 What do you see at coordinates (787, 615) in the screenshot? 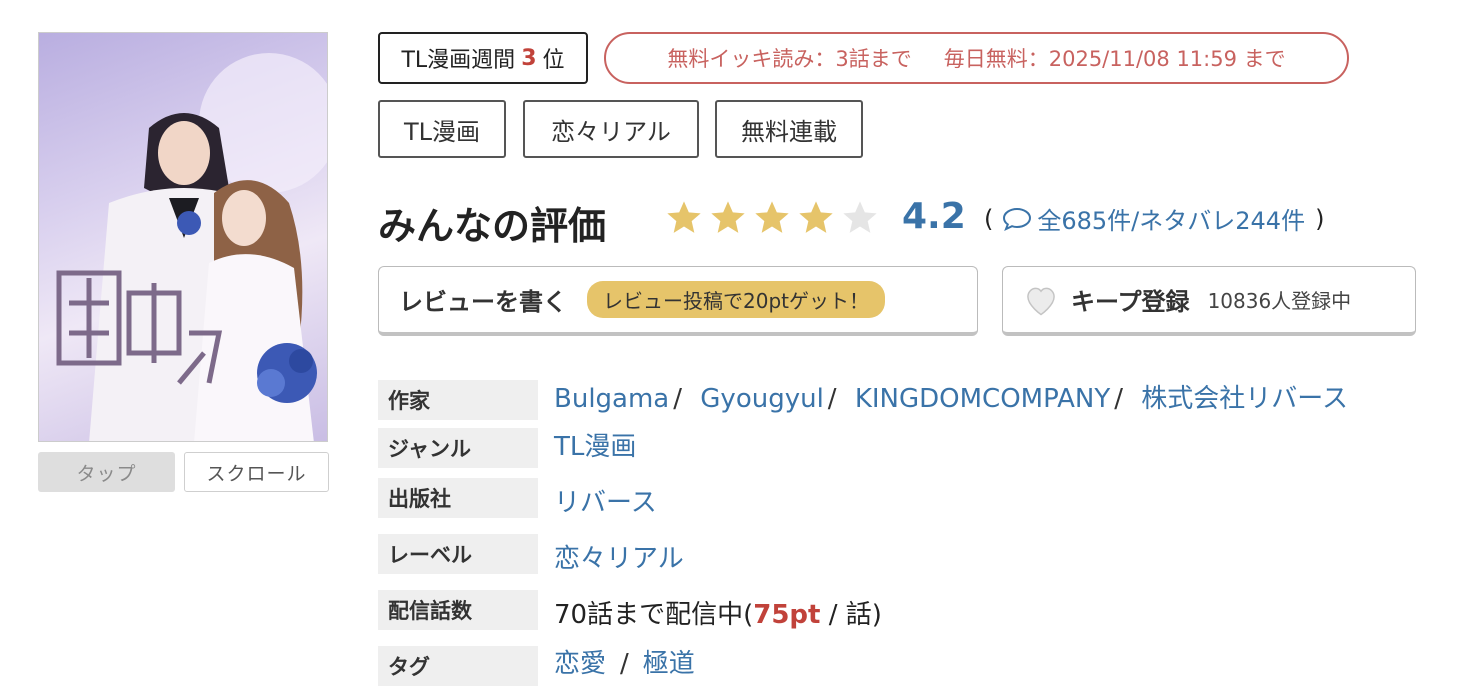
I see `episodes-price: 75pt` at bounding box center [787, 615].